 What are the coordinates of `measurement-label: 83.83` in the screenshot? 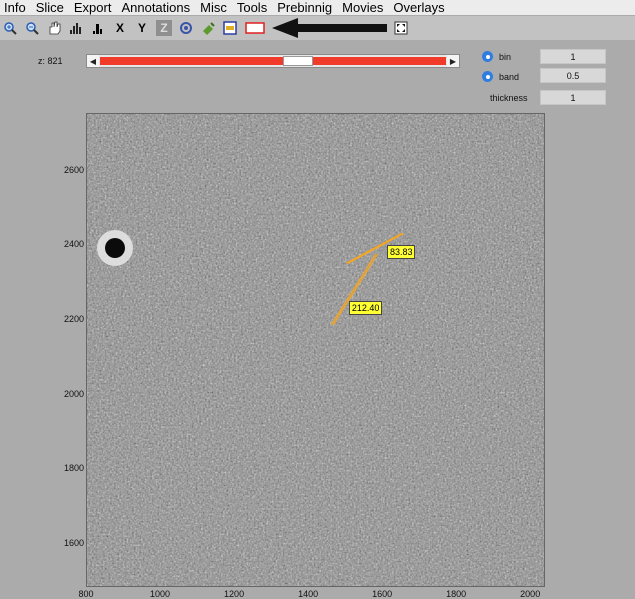 It's located at (401, 252).